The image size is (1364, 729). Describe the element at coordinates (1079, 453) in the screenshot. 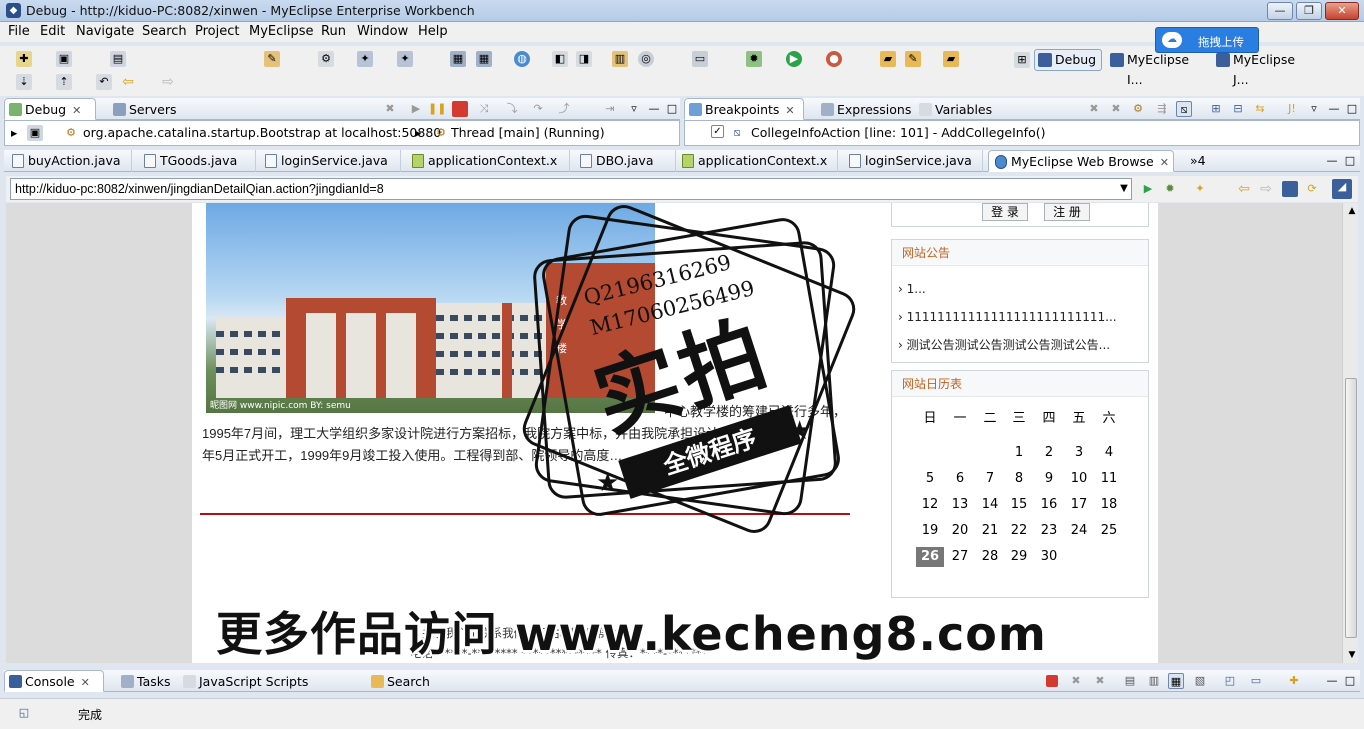

I see `calendar-day: 3` at that location.